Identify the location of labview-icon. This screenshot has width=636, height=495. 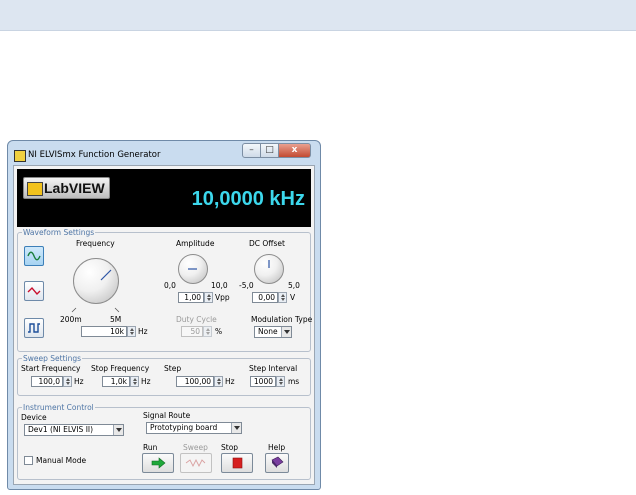
(35, 189).